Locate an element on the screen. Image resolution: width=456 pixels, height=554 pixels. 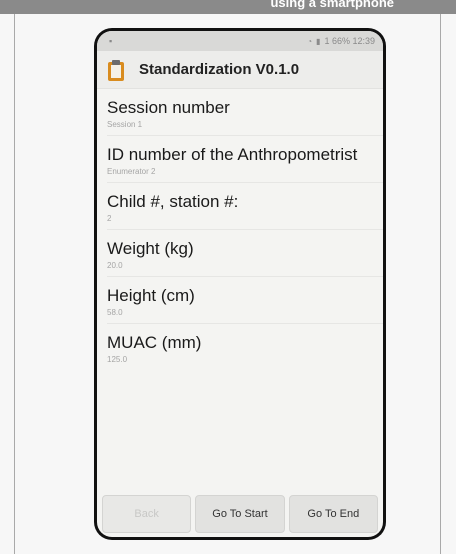
field-label: MUAC (mm) is located at coordinates (154, 342).